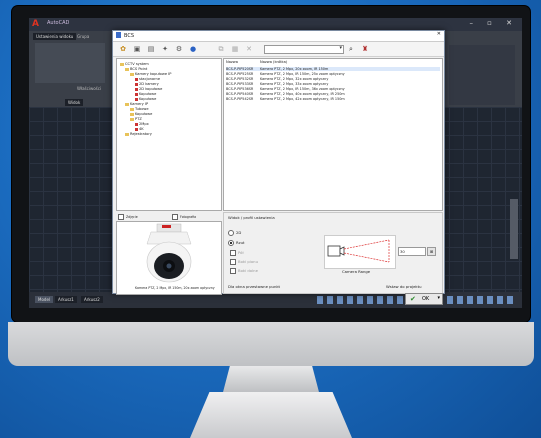 The width and height of the screenshot is (541, 438). What do you see at coordinates (412, 251) in the screenshot?
I see `camera-range-input: 30` at bounding box center [412, 251].